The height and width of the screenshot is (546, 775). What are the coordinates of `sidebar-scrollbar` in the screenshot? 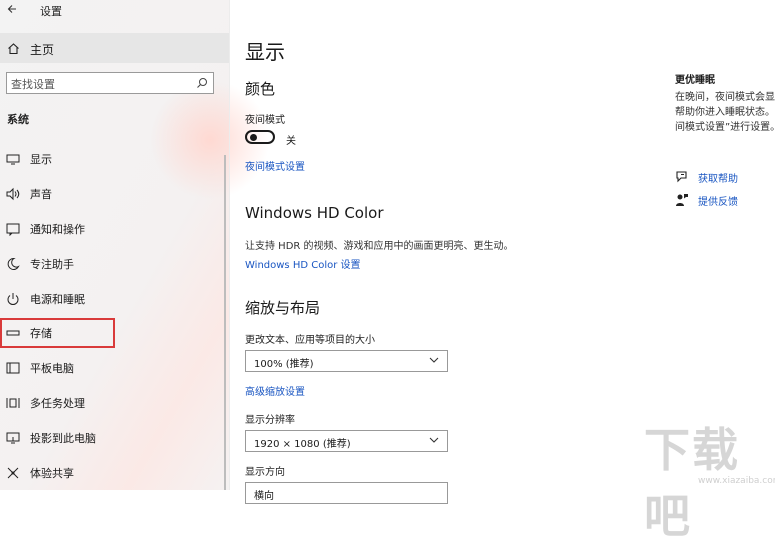 It's located at (225, 322).